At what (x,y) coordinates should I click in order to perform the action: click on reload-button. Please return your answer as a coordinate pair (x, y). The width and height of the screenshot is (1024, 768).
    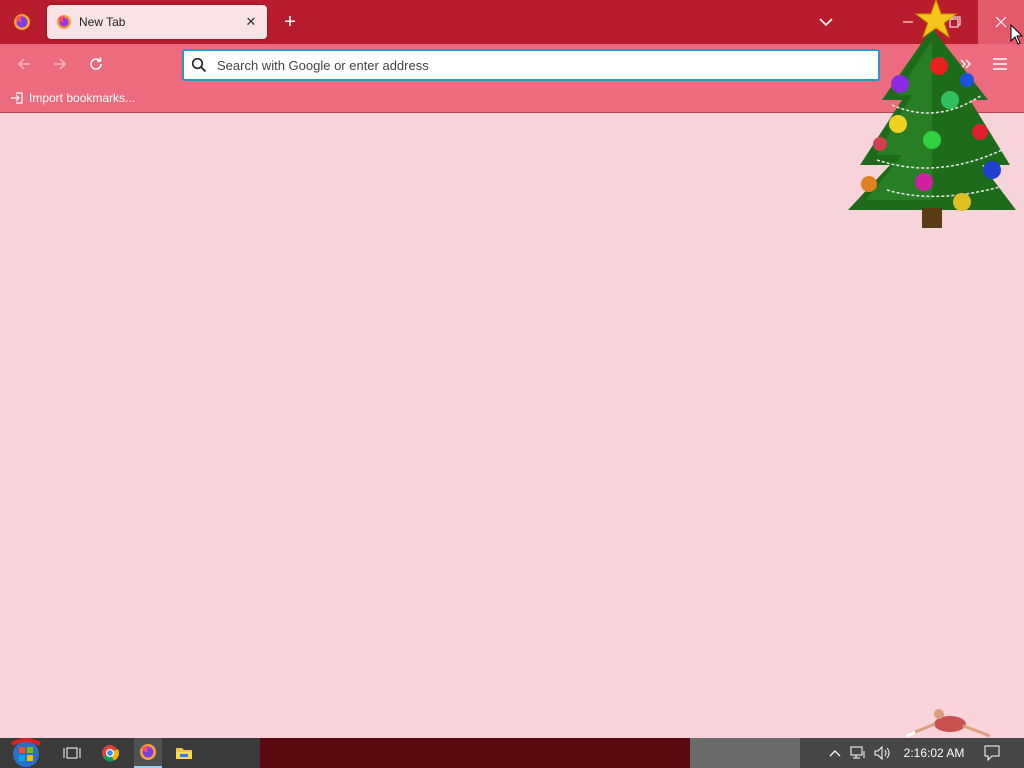
    Looking at the image, I should click on (96, 64).